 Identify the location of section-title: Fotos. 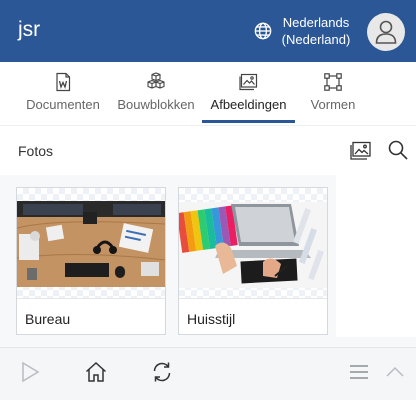
(36, 151).